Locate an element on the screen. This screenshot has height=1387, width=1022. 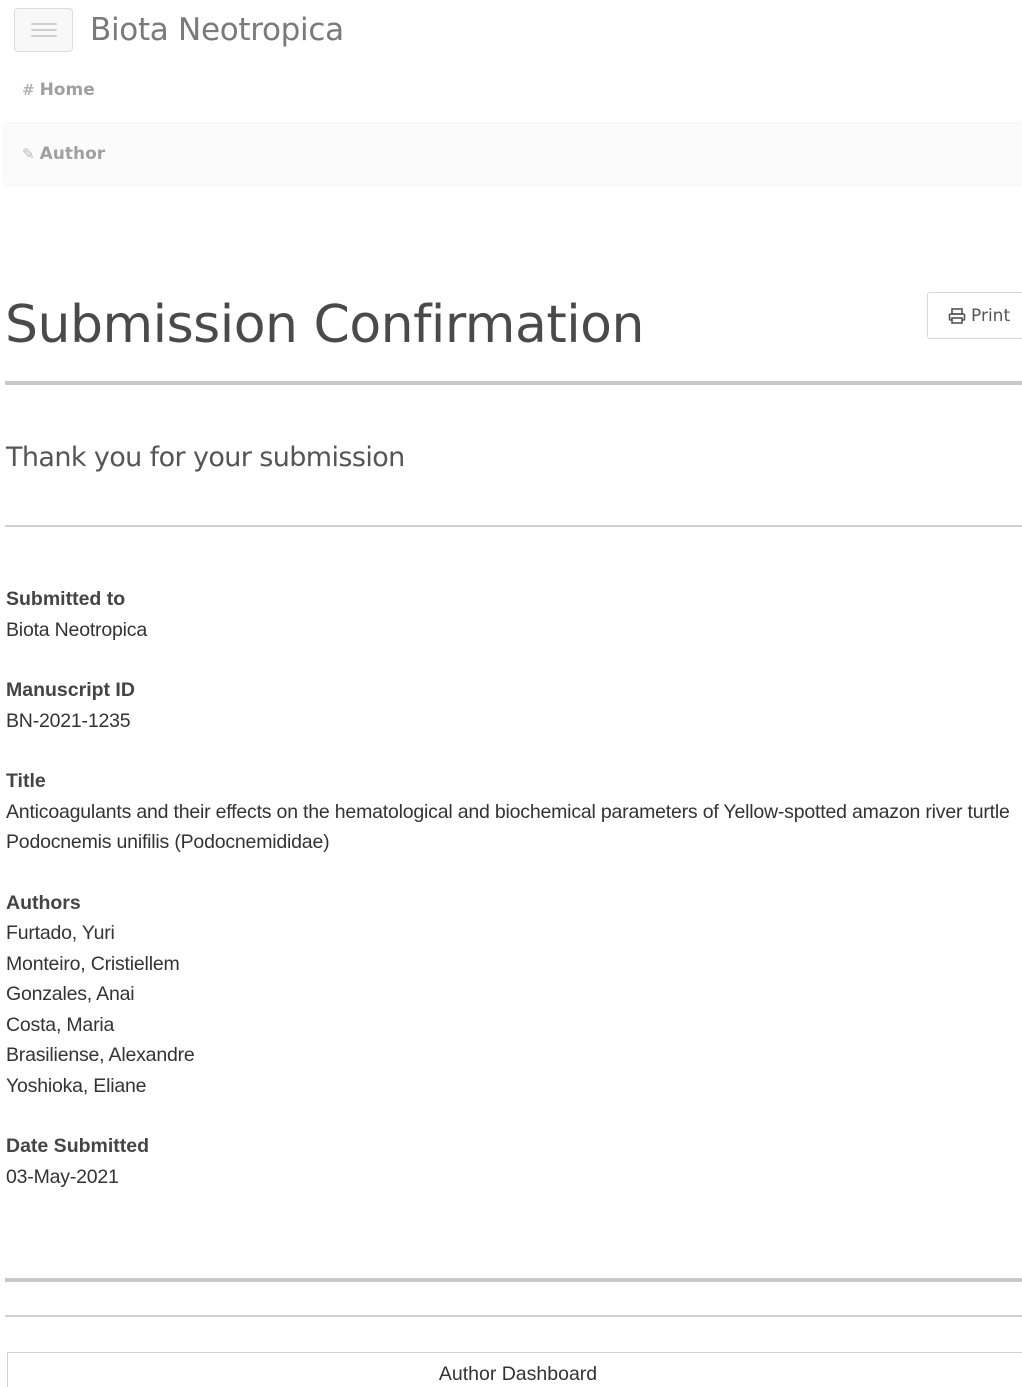
nav-item-home: # Home is located at coordinates (58, 90).